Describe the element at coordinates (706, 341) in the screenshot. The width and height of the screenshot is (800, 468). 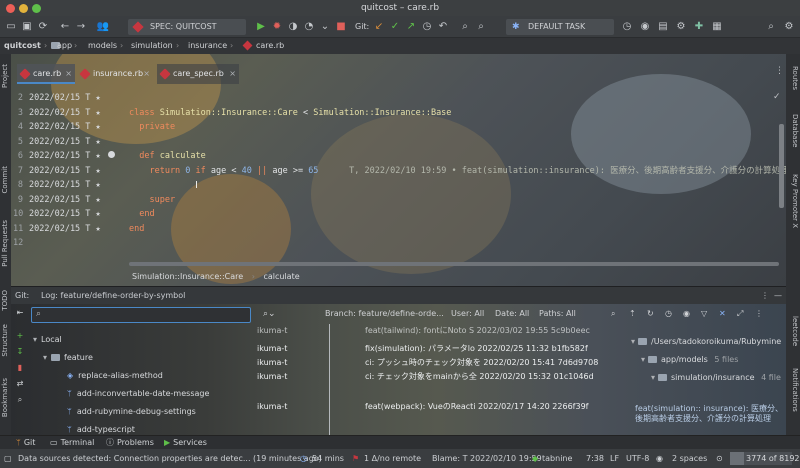
I see `tree-root: ▾/Users/tadokoroikuma/Rubymine` at that location.